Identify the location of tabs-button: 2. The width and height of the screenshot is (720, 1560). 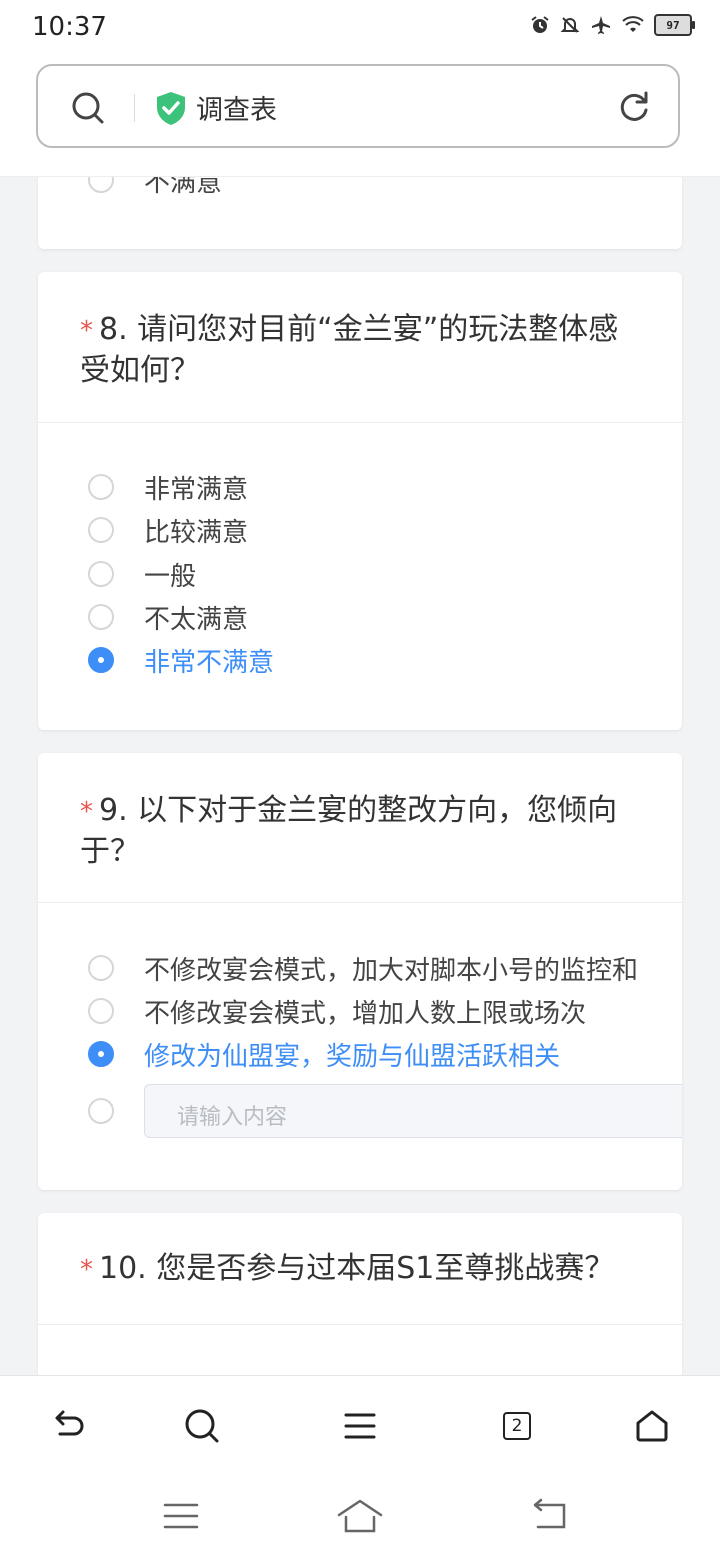
(517, 1426).